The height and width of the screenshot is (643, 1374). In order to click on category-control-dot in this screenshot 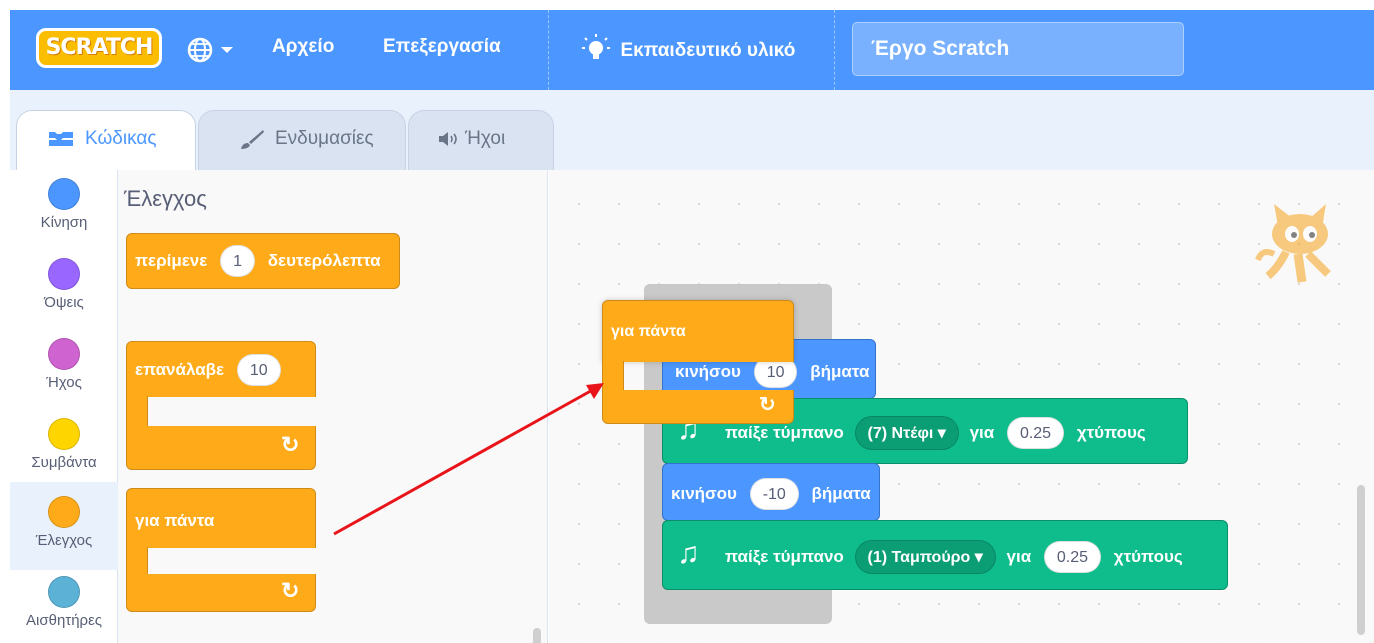, I will do `click(64, 512)`.